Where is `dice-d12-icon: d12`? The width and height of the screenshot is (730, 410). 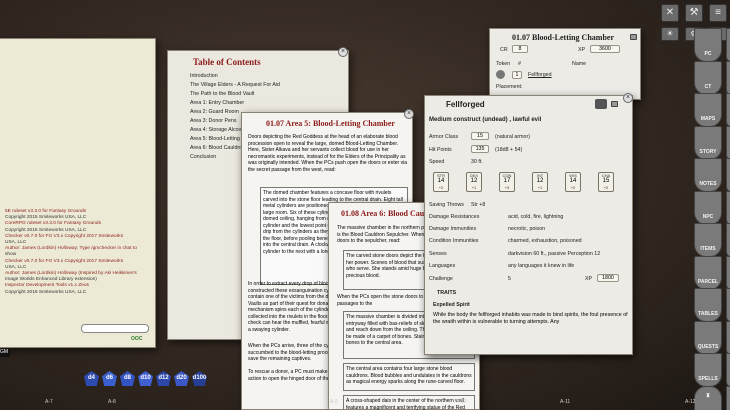 dice-d12-icon: d12 is located at coordinates (163, 378).